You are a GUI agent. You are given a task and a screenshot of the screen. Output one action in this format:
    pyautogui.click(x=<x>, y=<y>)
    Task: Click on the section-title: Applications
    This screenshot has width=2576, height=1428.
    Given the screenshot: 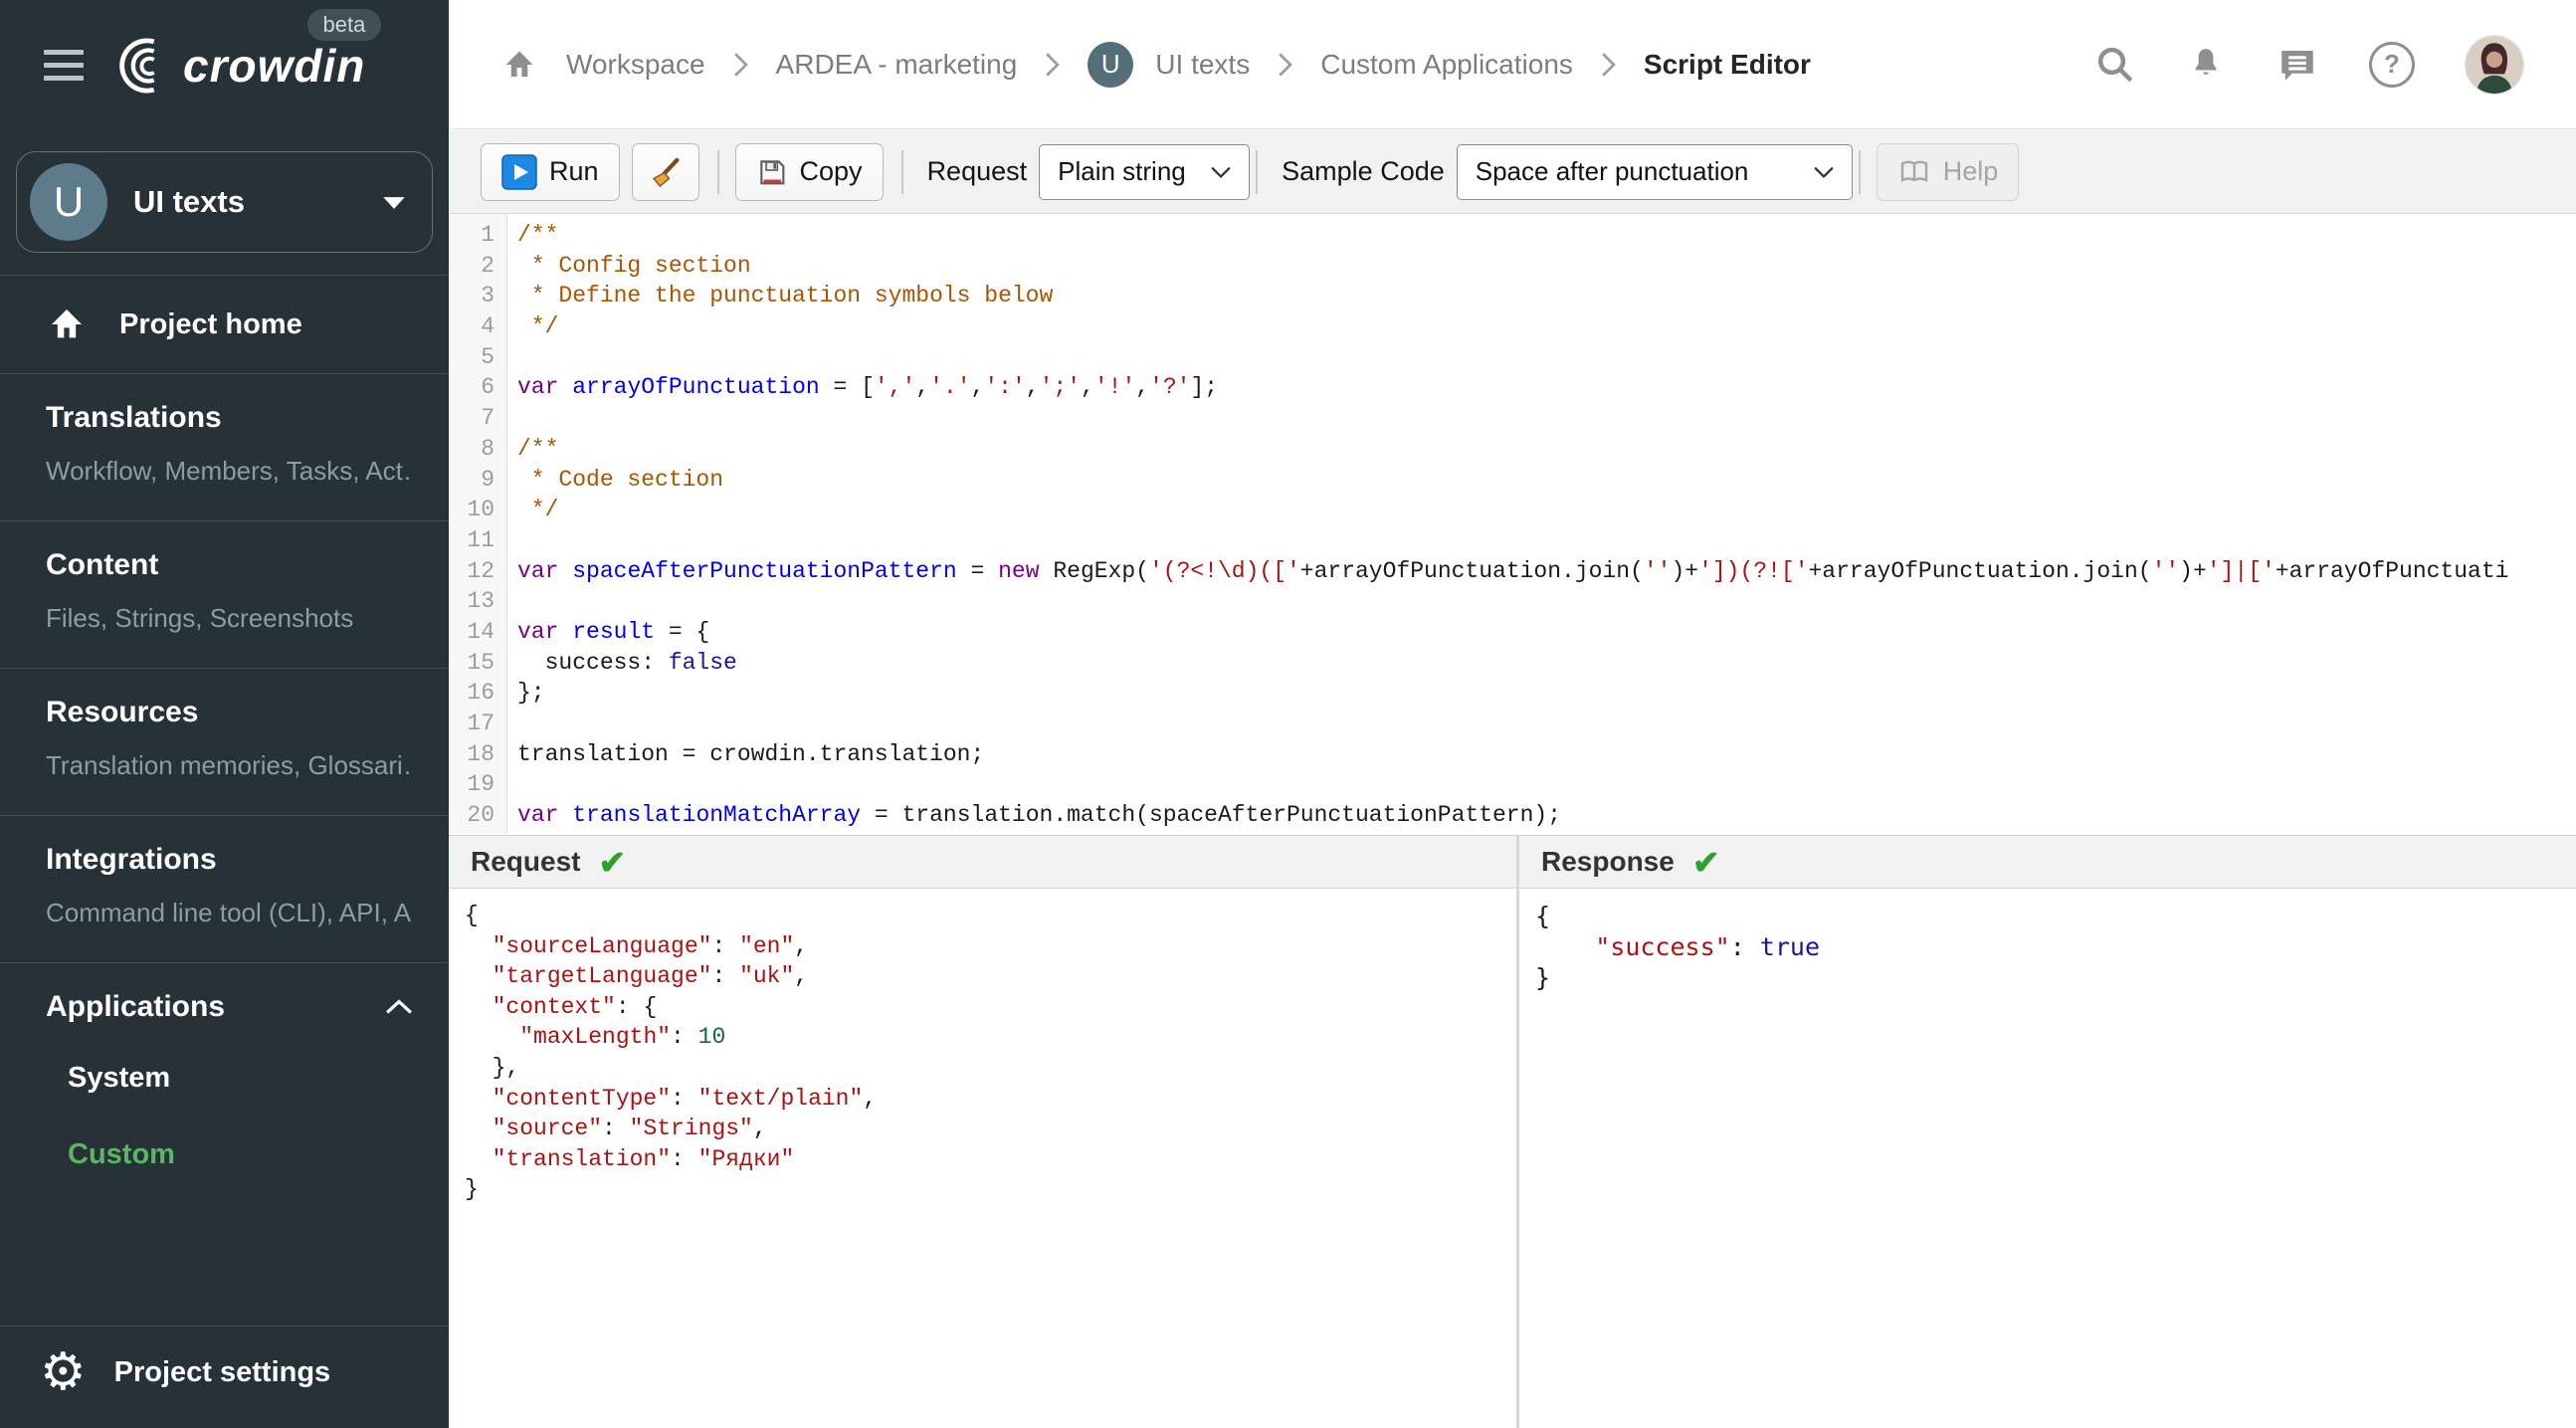 What is the action you would take?
    pyautogui.click(x=136, y=1006)
    